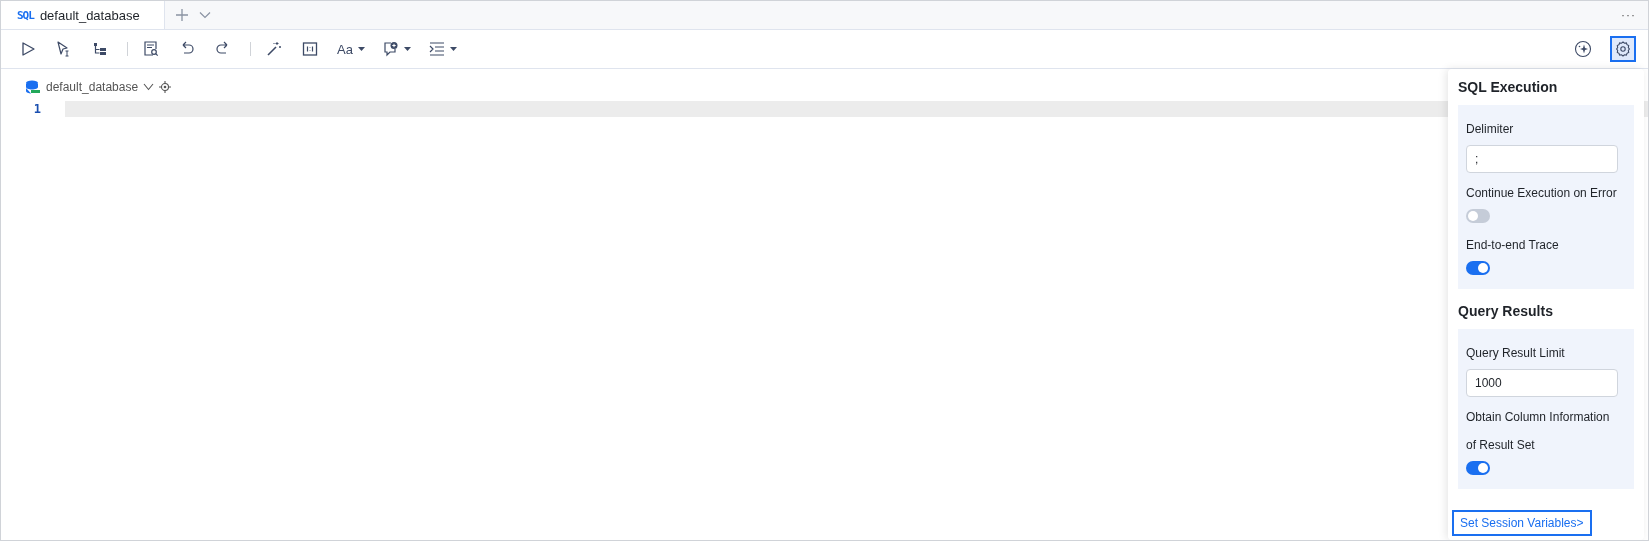 The image size is (1649, 541). Describe the element at coordinates (100, 49) in the screenshot. I see `tree-icon` at that location.